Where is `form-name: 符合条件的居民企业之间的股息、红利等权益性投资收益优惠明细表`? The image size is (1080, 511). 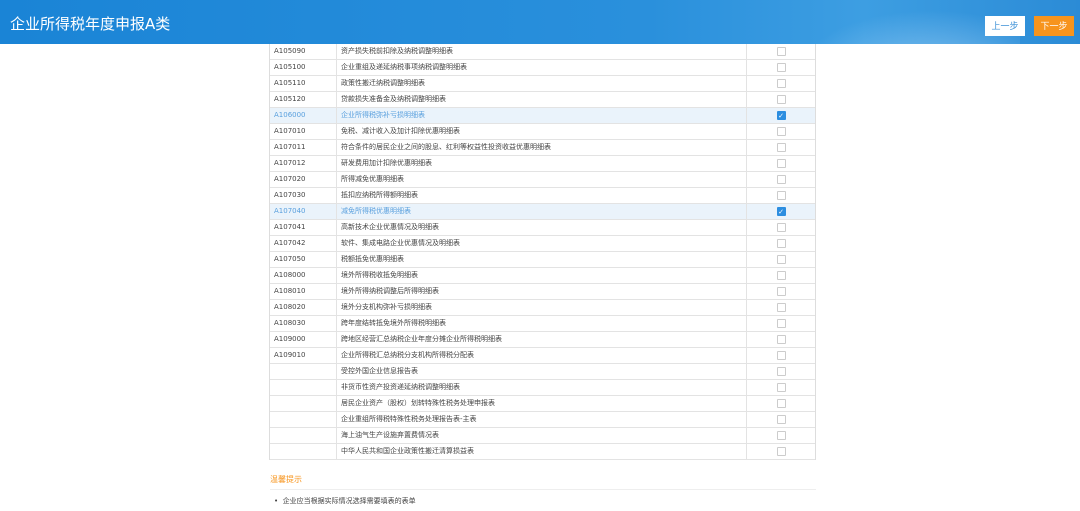 form-name: 符合条件的居民企业之间的股息、红利等权益性投资收益优惠明细表 is located at coordinates (542, 147).